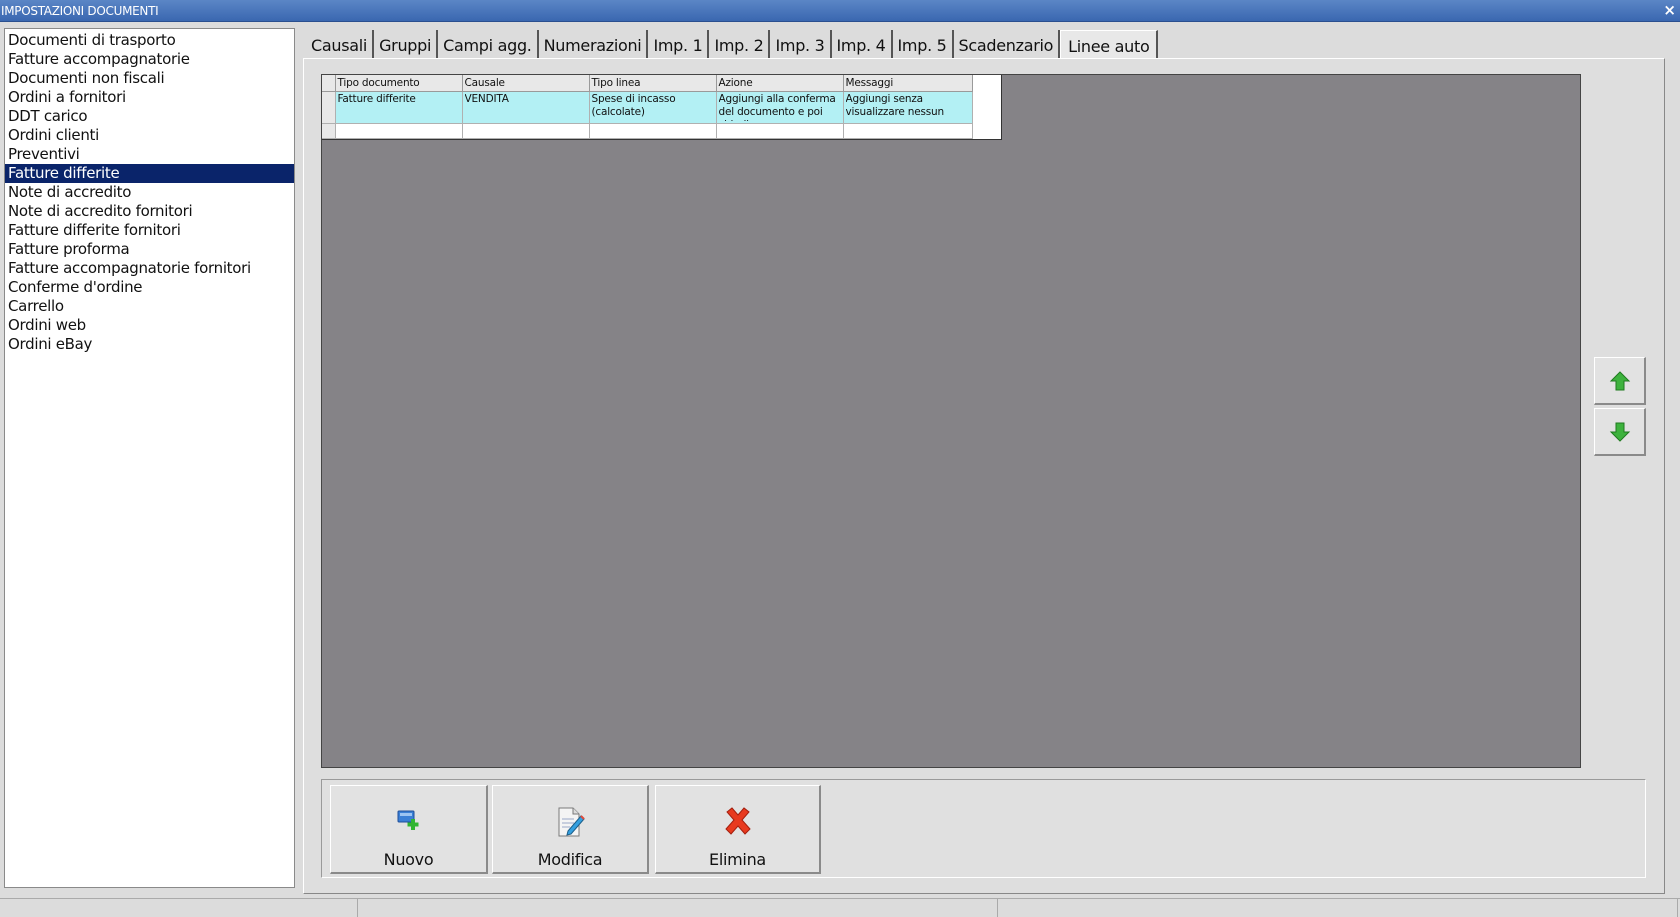 Image resolution: width=1680 pixels, height=917 pixels. Describe the element at coordinates (409, 821) in the screenshot. I see `add-icon` at that location.